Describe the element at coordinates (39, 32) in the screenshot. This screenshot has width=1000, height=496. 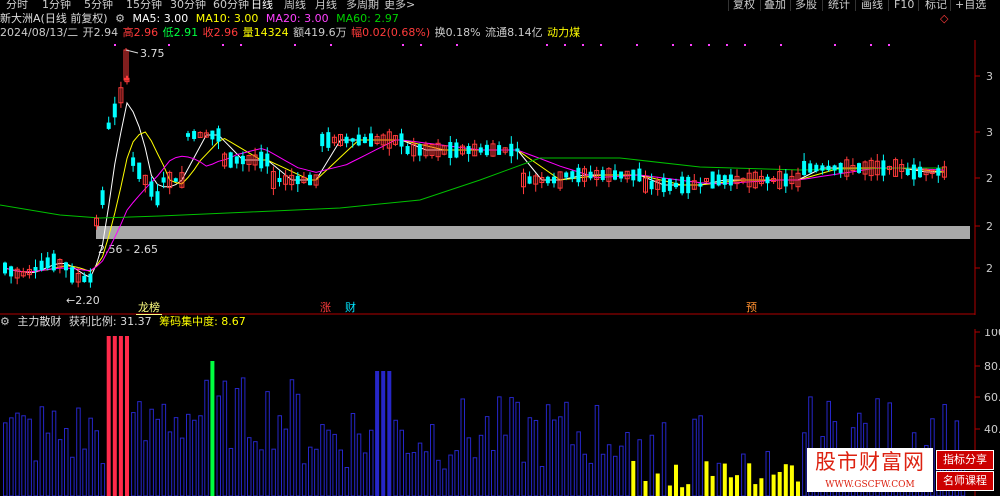
I see `quote-date: 2024/08/13/二` at that location.